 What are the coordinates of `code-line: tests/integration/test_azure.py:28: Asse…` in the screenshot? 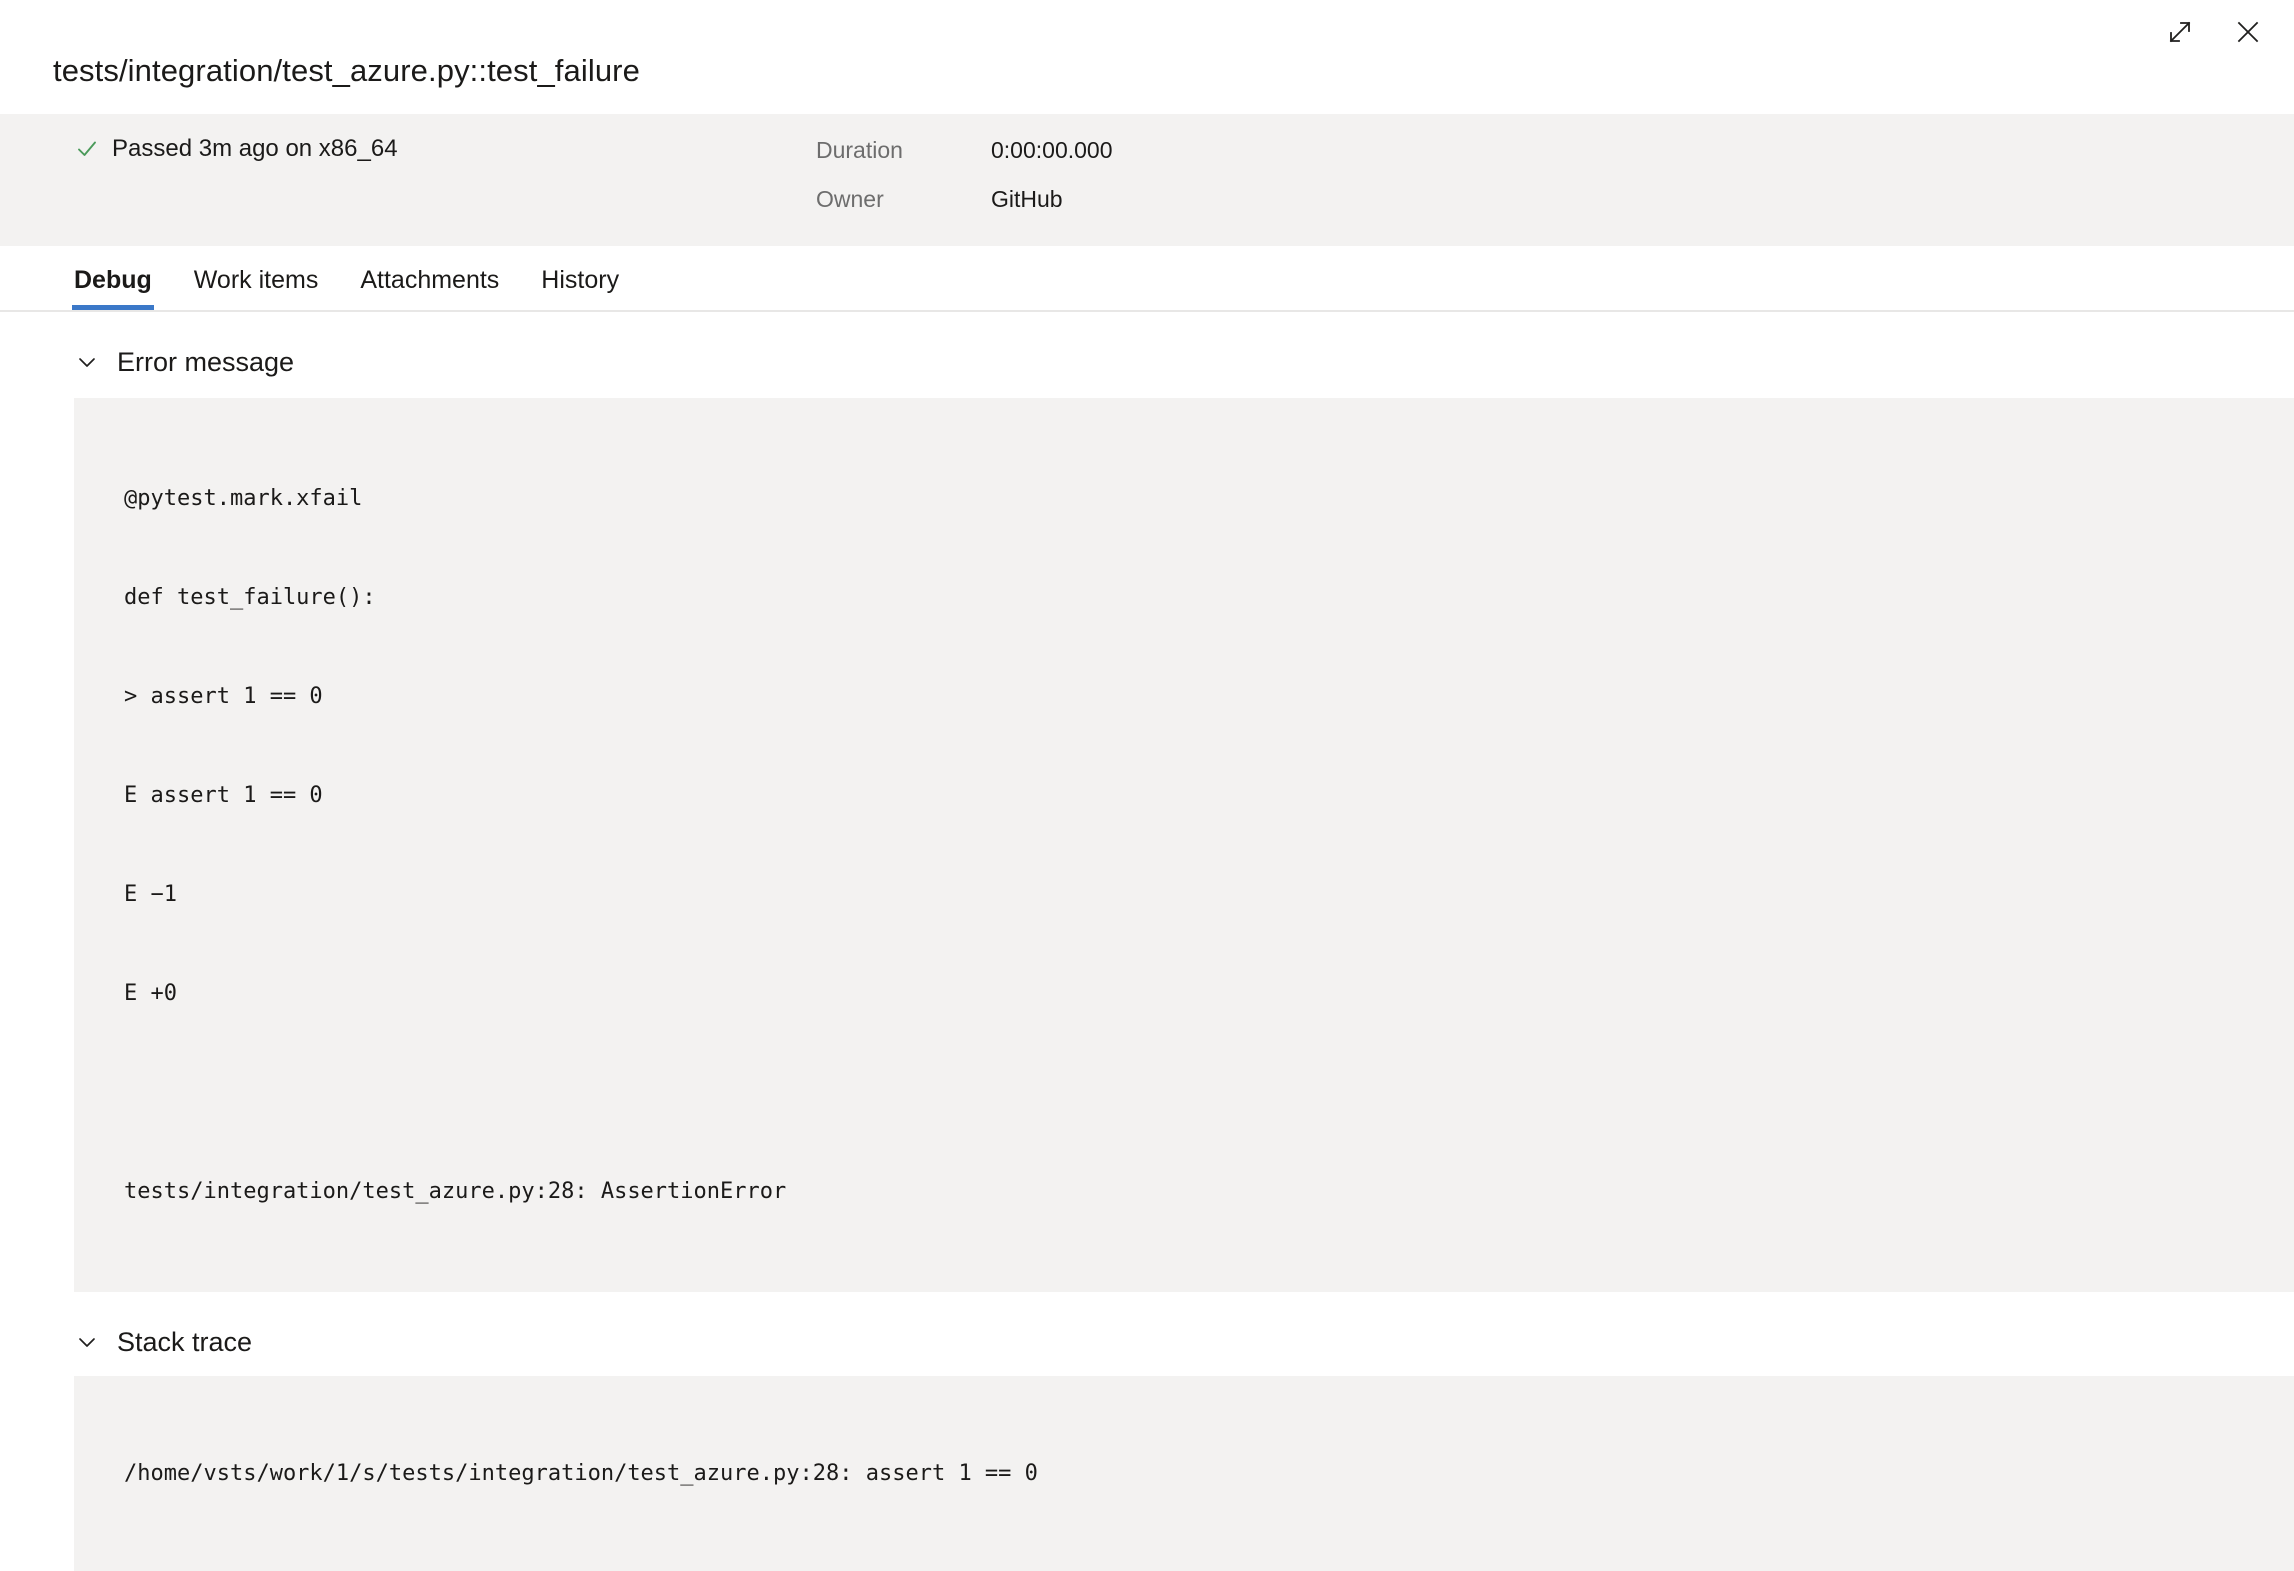 It's located at (455, 1191).